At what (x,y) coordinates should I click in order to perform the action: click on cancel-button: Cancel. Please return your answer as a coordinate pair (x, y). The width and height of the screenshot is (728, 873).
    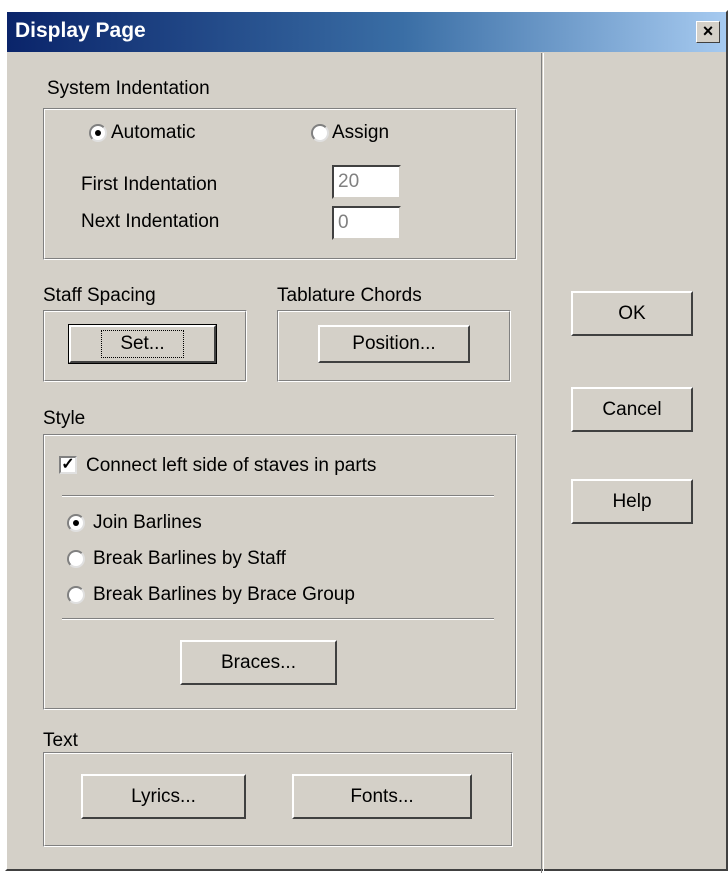
    Looking at the image, I should click on (632, 409).